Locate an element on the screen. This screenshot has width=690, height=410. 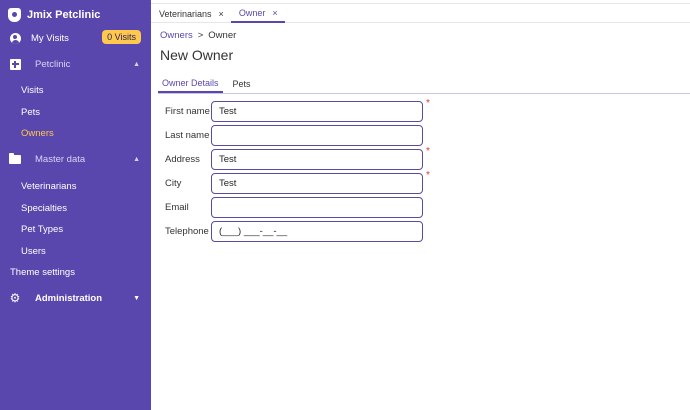
email-field is located at coordinates (317, 207).